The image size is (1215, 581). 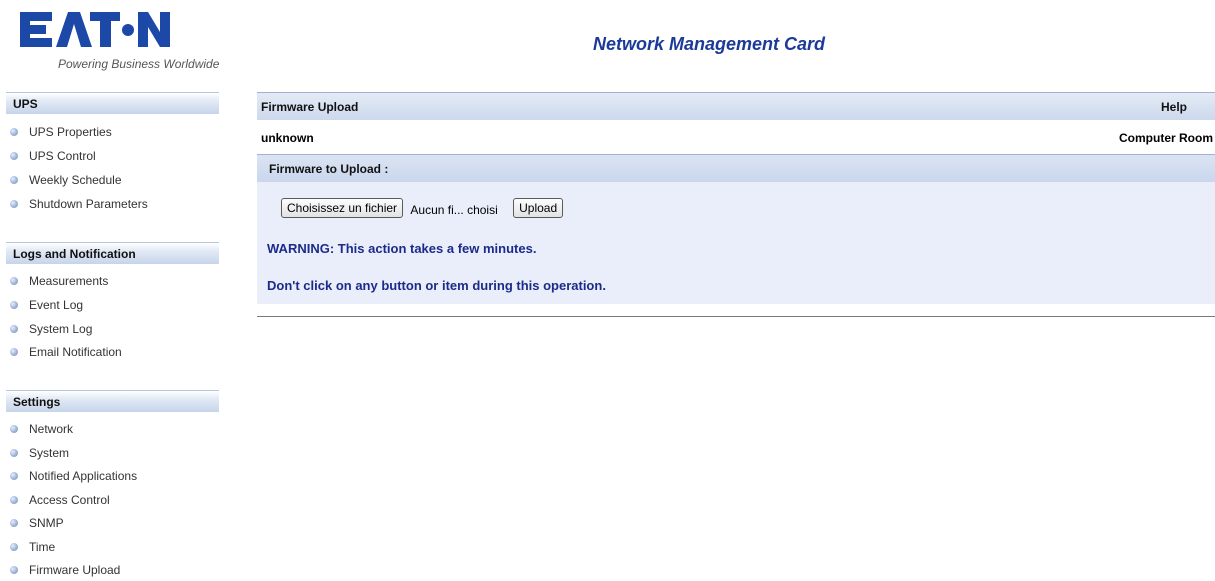 What do you see at coordinates (49, 453) in the screenshot?
I see `sidebar-item-label: System` at bounding box center [49, 453].